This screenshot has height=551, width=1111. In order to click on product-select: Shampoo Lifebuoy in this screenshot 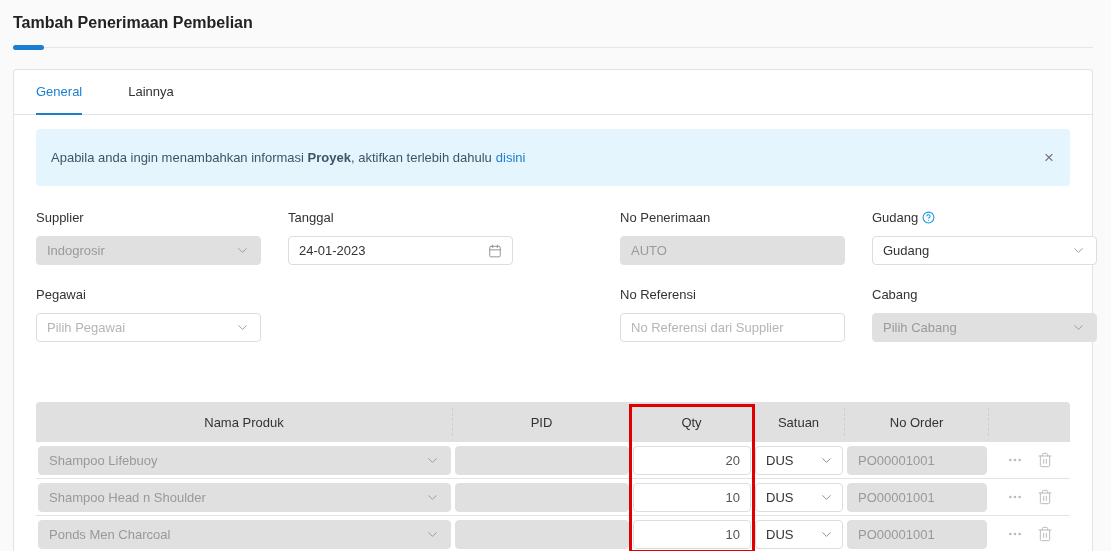, I will do `click(244, 460)`.